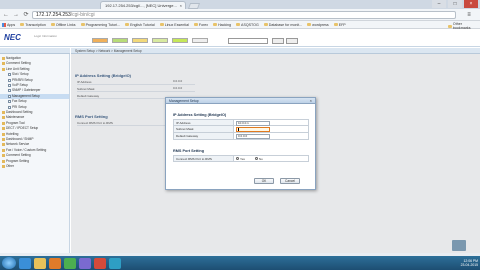 This screenshot has width=480, height=270. Describe the element at coordinates (26, 15) in the screenshot. I see `reload-icon: ⟳` at that location.